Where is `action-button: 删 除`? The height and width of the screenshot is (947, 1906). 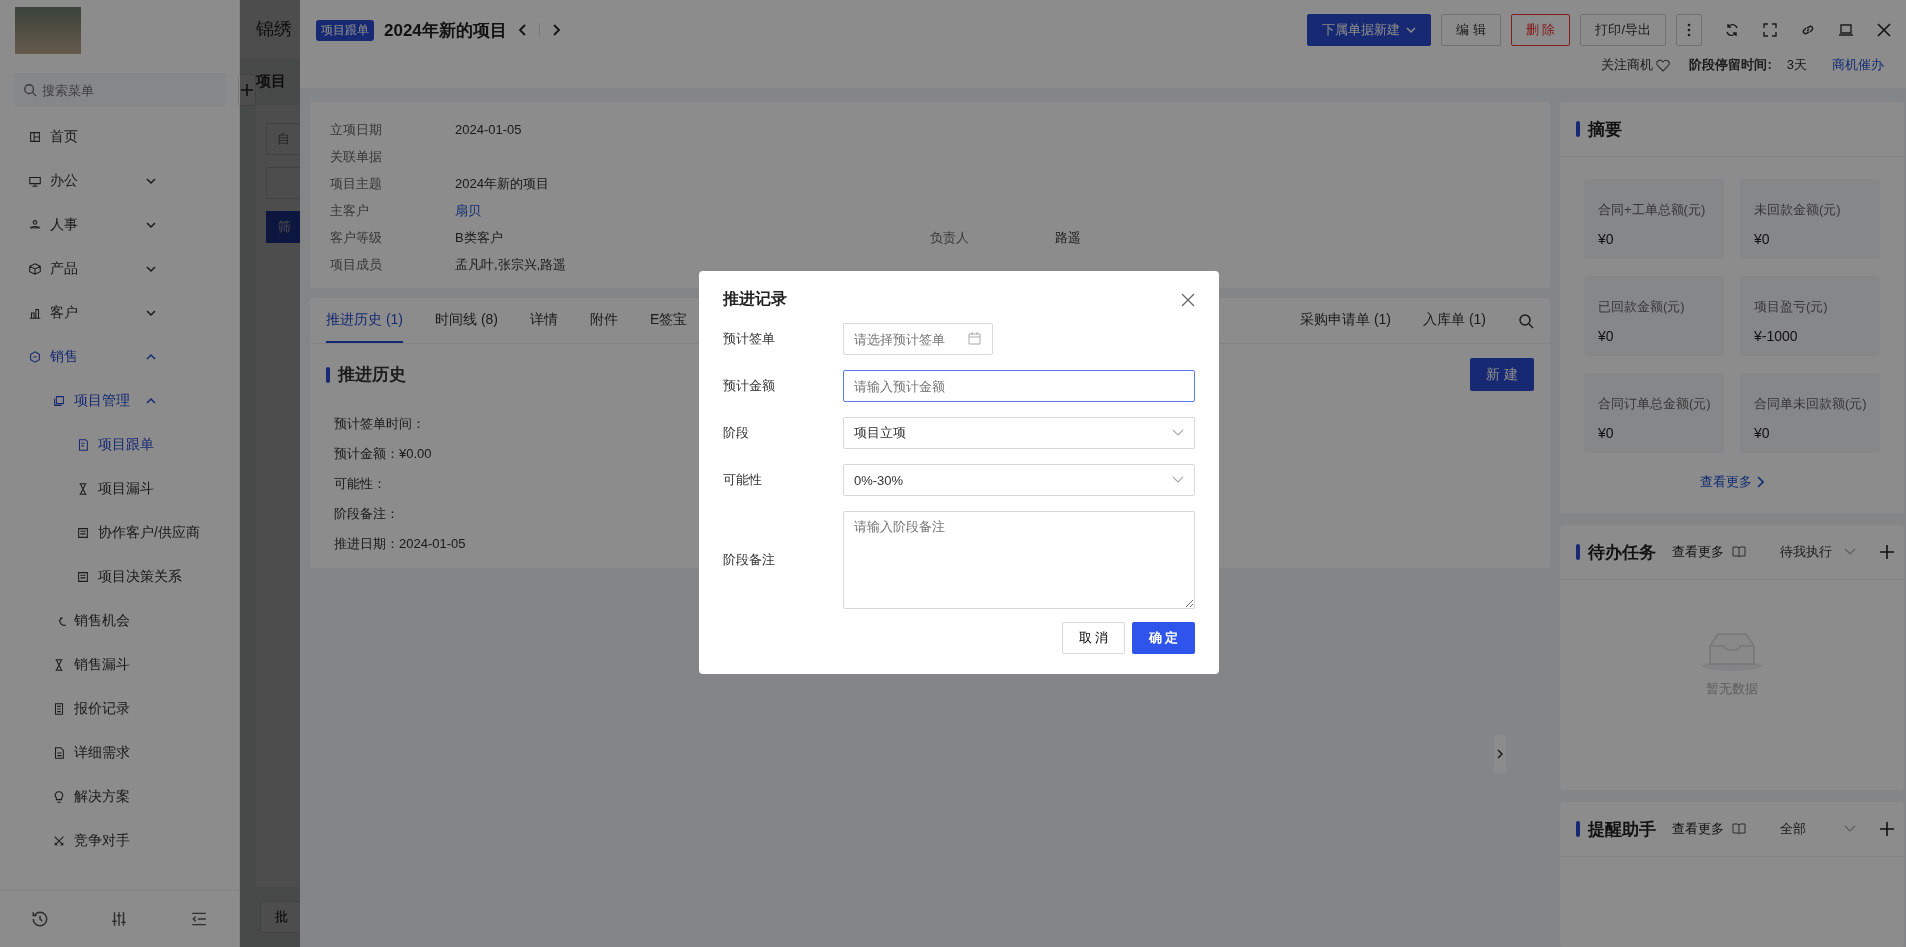 action-button: 删 除 is located at coordinates (1540, 30).